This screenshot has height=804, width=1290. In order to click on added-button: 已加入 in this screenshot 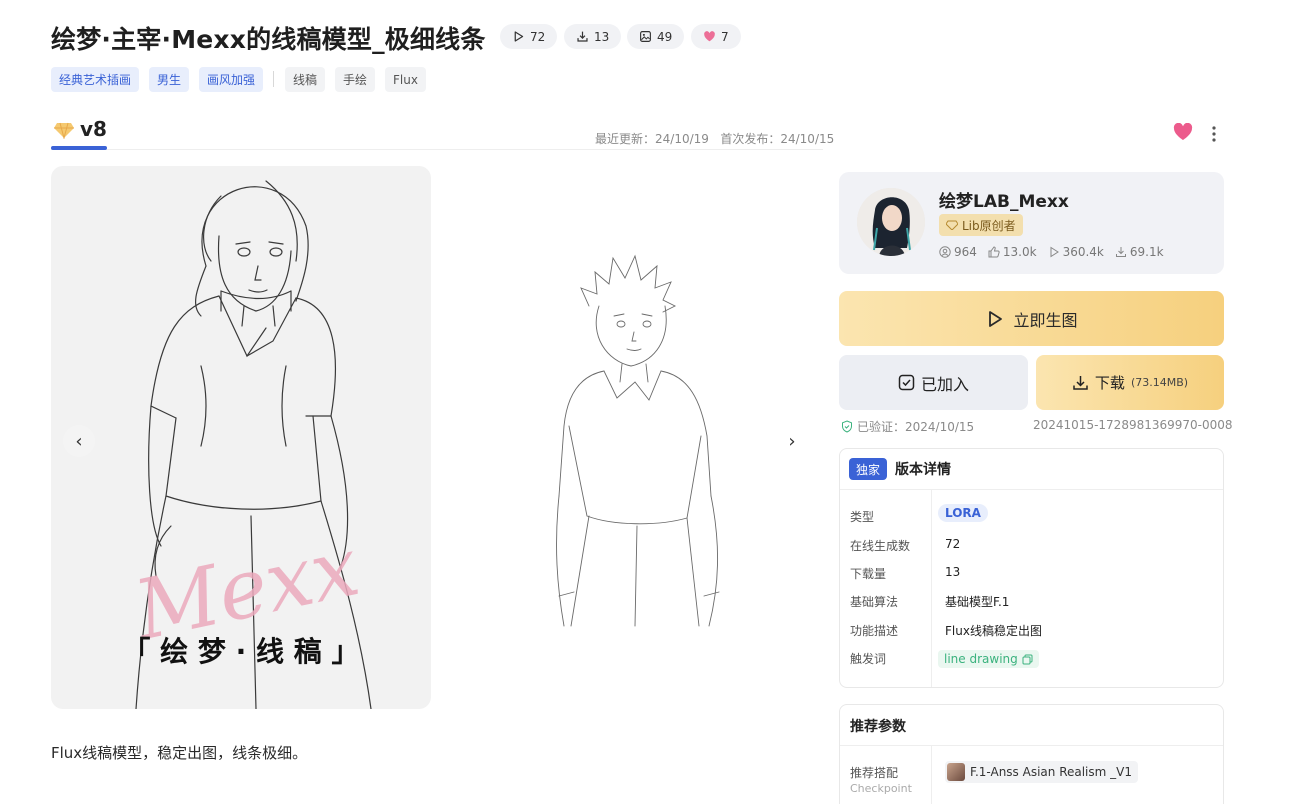, I will do `click(933, 382)`.